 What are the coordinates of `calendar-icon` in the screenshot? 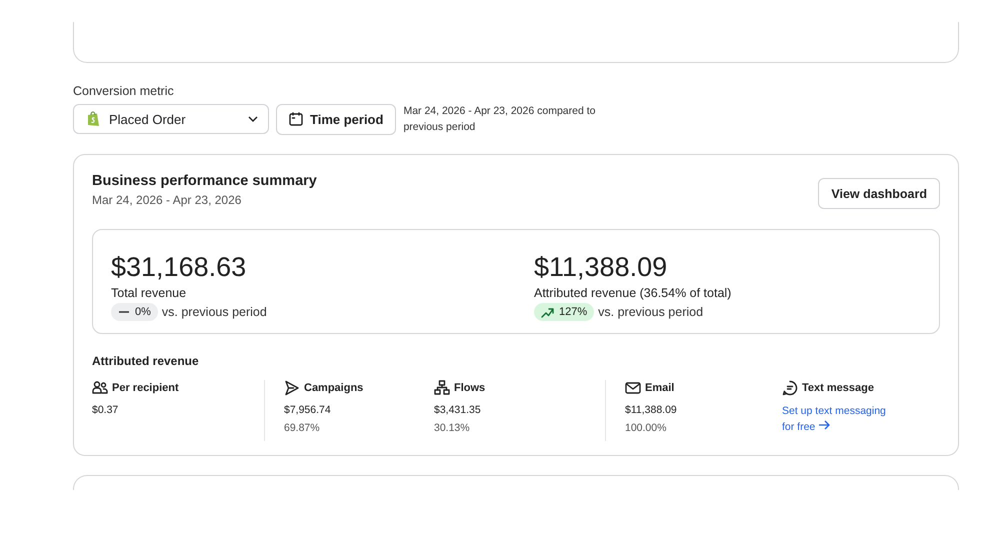 It's located at (296, 119).